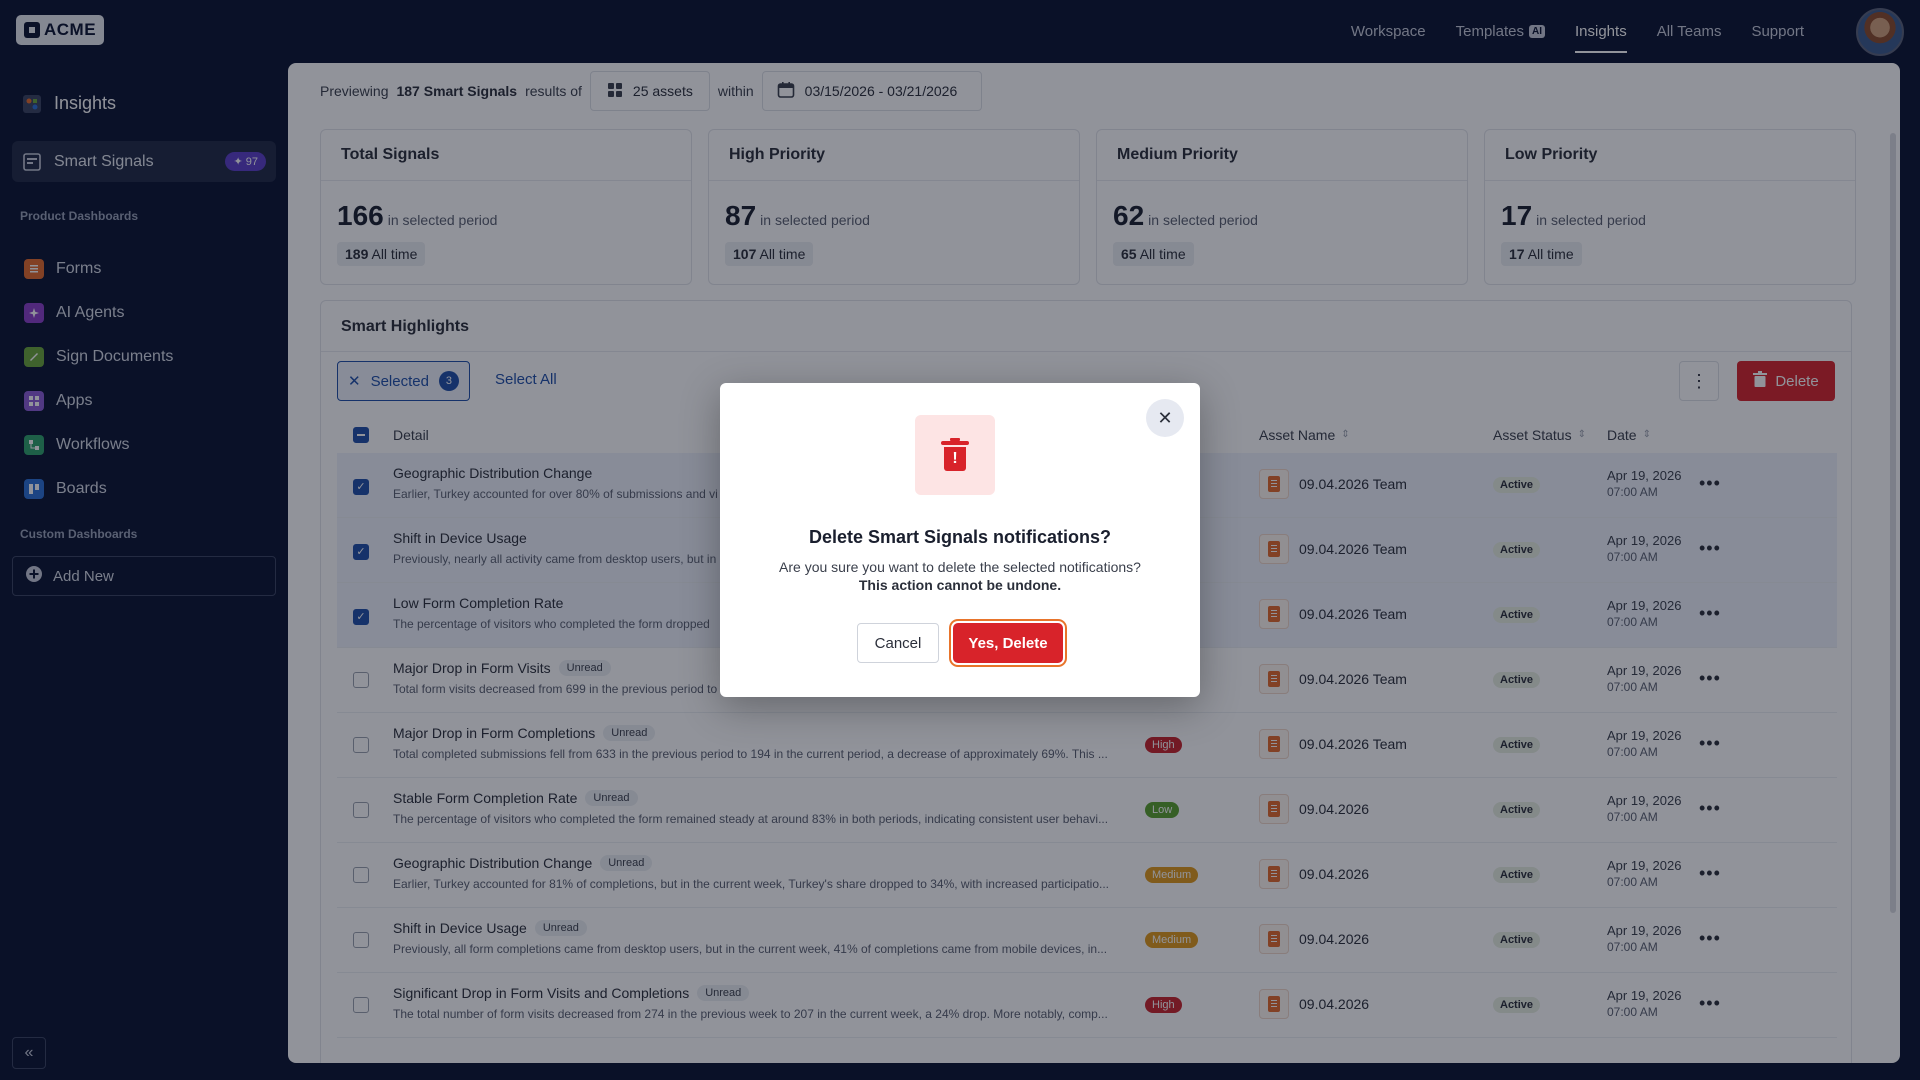 The width and height of the screenshot is (1920, 1080). What do you see at coordinates (898, 643) in the screenshot?
I see `cancel-button: Cancel` at bounding box center [898, 643].